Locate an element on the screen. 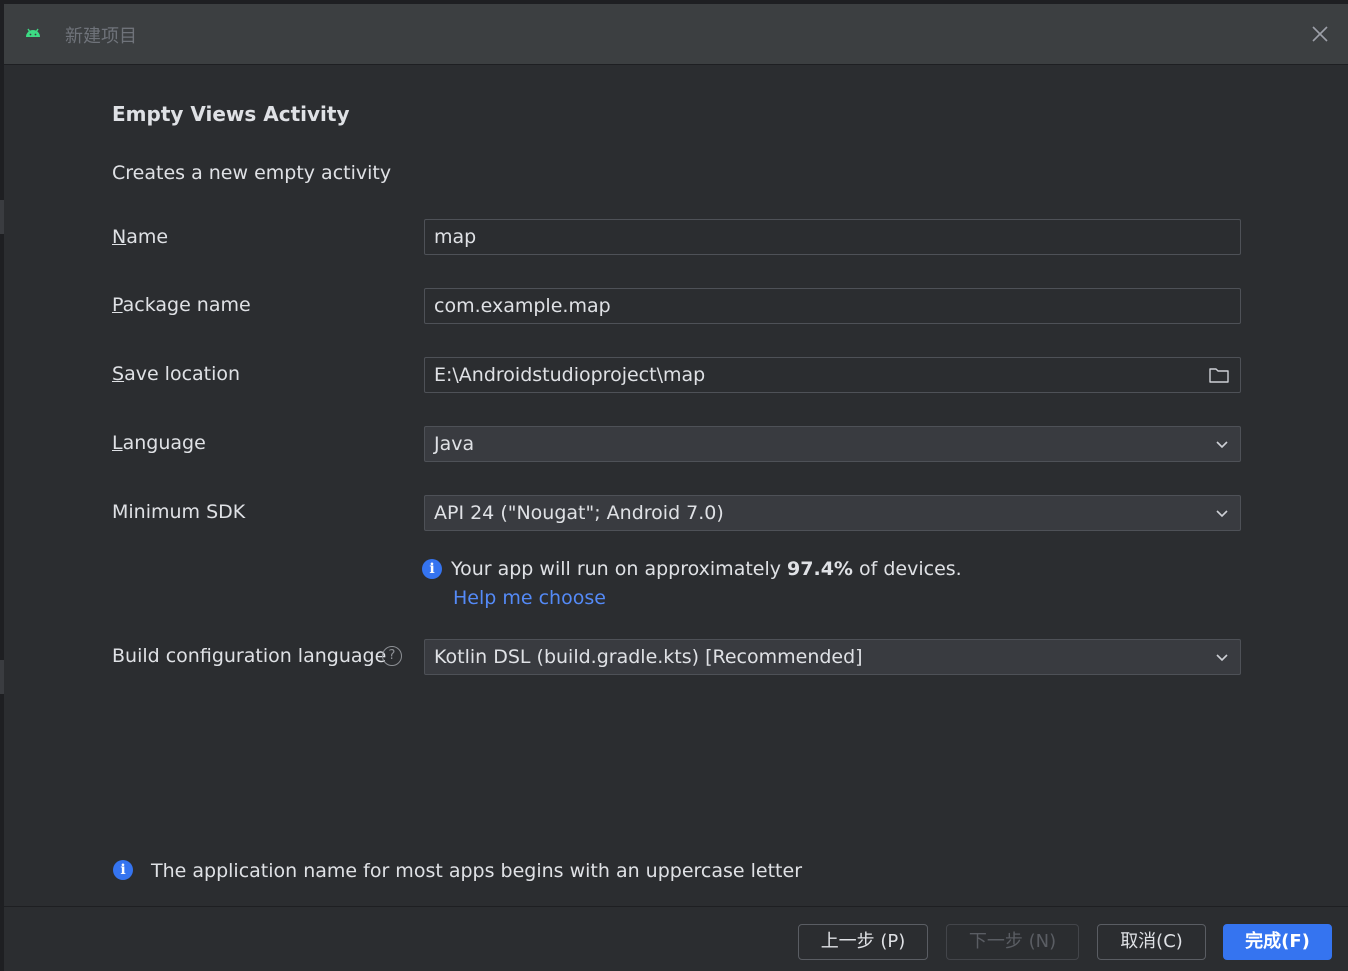 This screenshot has width=1348, height=971. language-label: Language is located at coordinates (159, 443).